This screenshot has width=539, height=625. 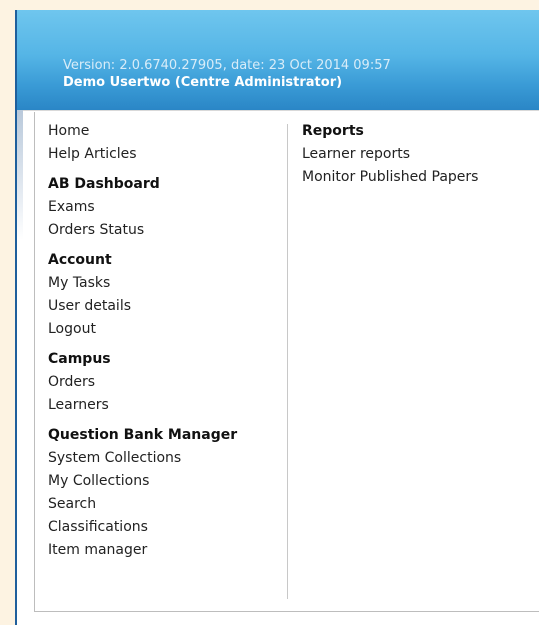 What do you see at coordinates (79, 359) in the screenshot?
I see `section-campus: Campus` at bounding box center [79, 359].